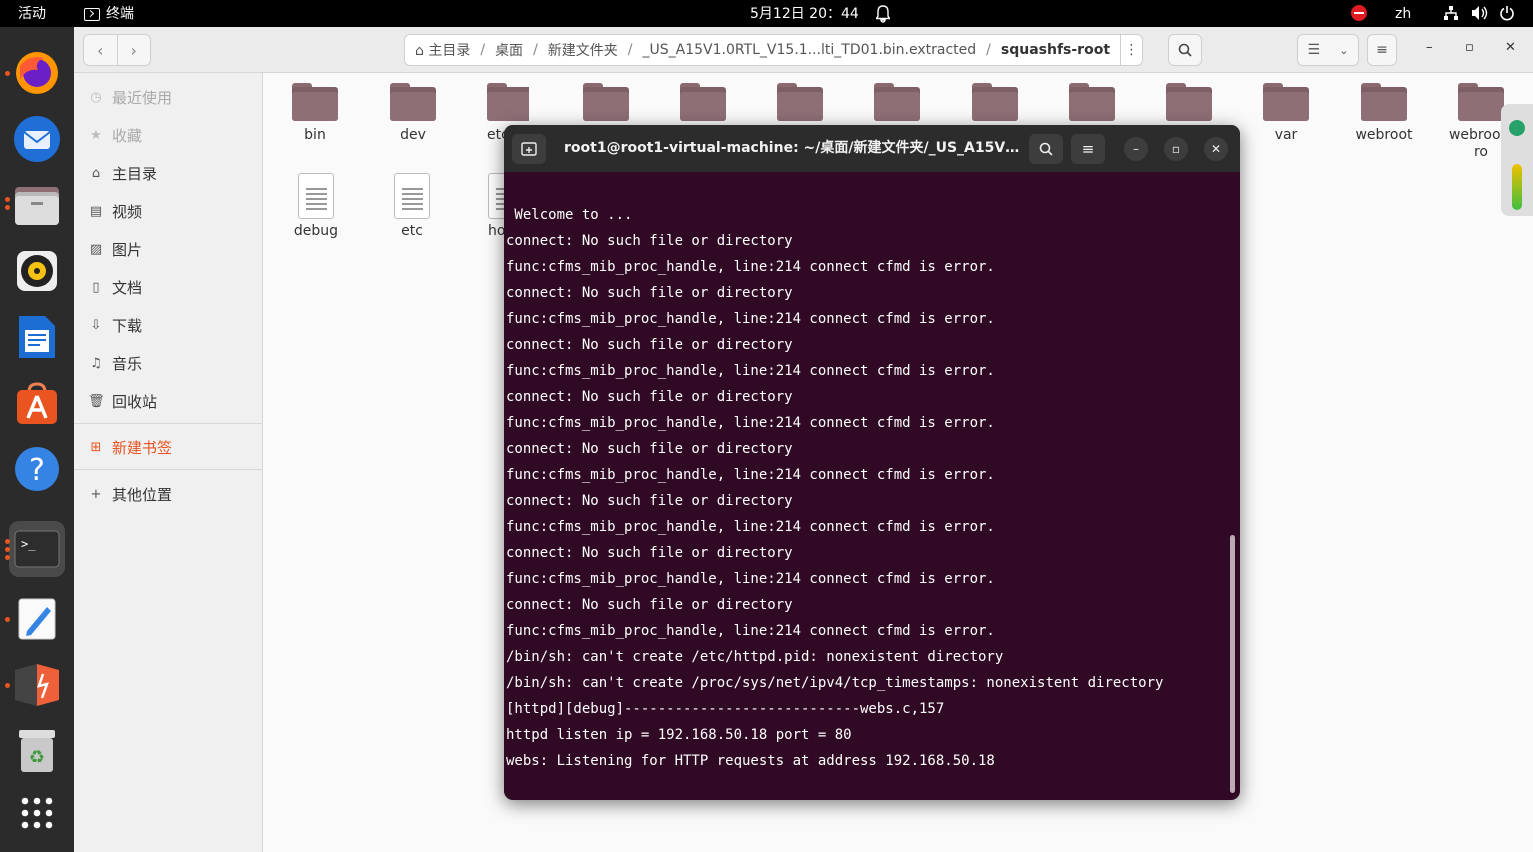 This screenshot has width=1533, height=852. What do you see at coordinates (496, 206) in the screenshot?
I see `file-item: ho` at bounding box center [496, 206].